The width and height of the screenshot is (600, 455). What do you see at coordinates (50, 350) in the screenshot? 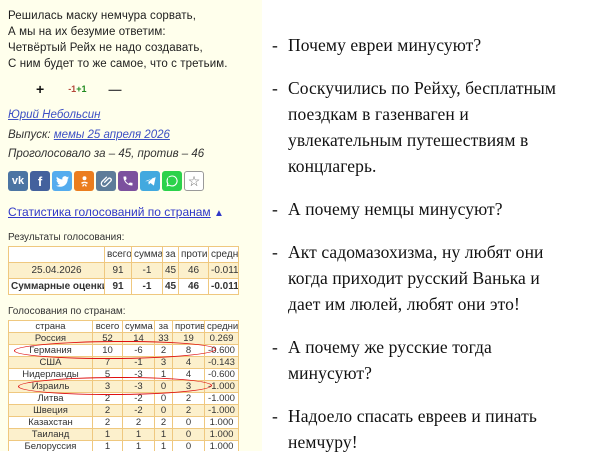
I see `table-cell: Германия` at bounding box center [50, 350].